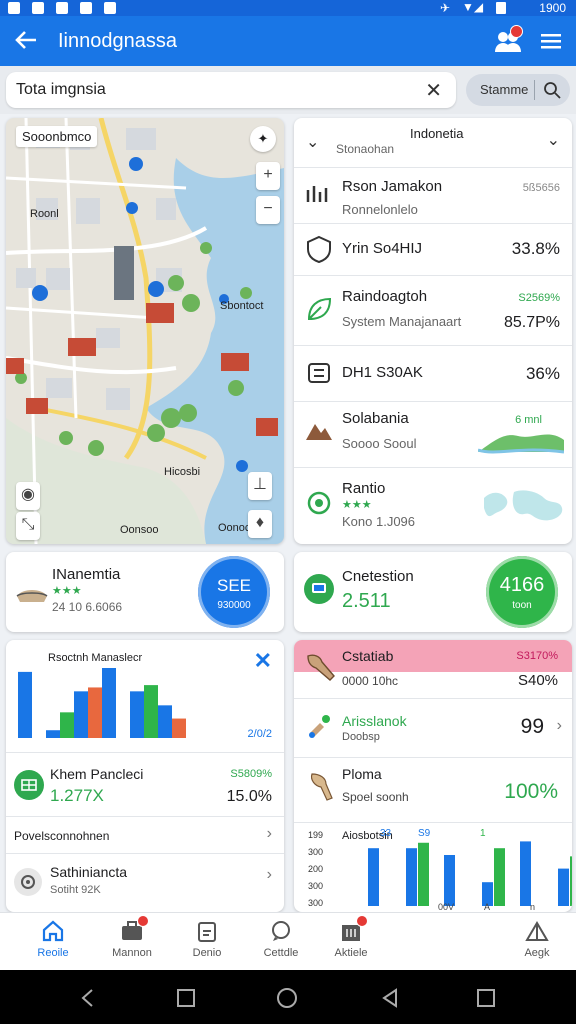 The width and height of the screenshot is (576, 1024). Describe the element at coordinates (28, 496) in the screenshot. I see `location-icon: ◉` at that location.